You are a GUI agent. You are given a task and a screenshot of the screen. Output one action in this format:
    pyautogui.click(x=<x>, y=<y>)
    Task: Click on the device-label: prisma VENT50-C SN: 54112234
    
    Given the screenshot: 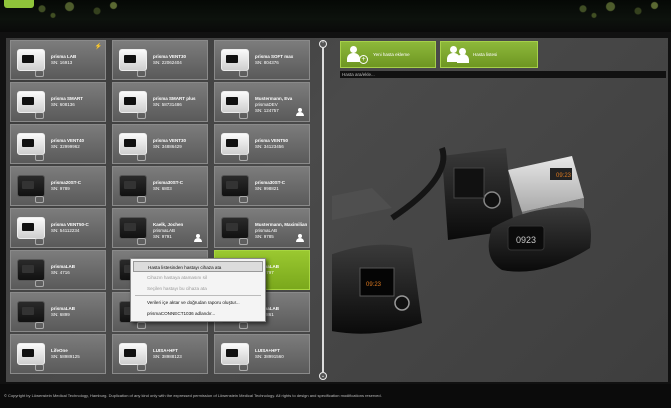 What is the action you would take?
    pyautogui.click(x=70, y=228)
    